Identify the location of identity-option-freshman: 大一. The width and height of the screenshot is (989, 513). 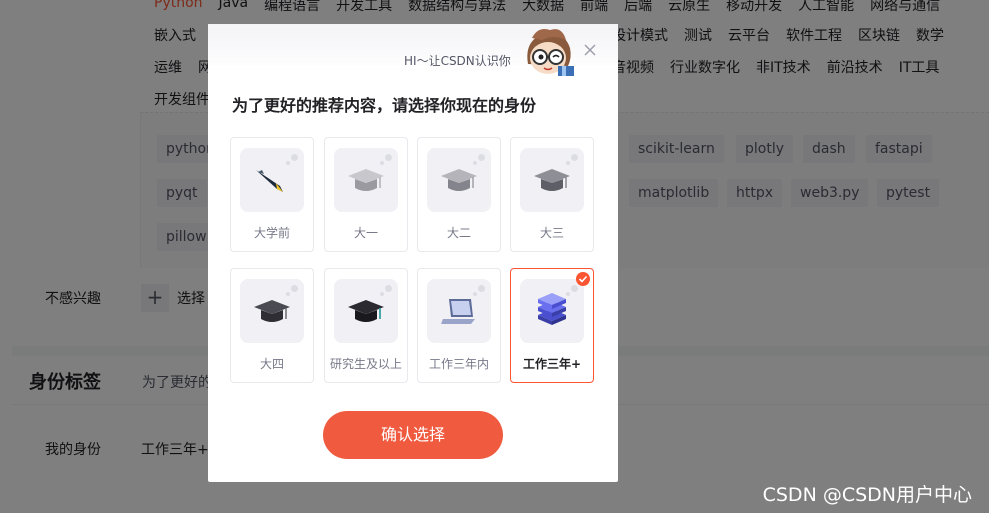
(366, 194).